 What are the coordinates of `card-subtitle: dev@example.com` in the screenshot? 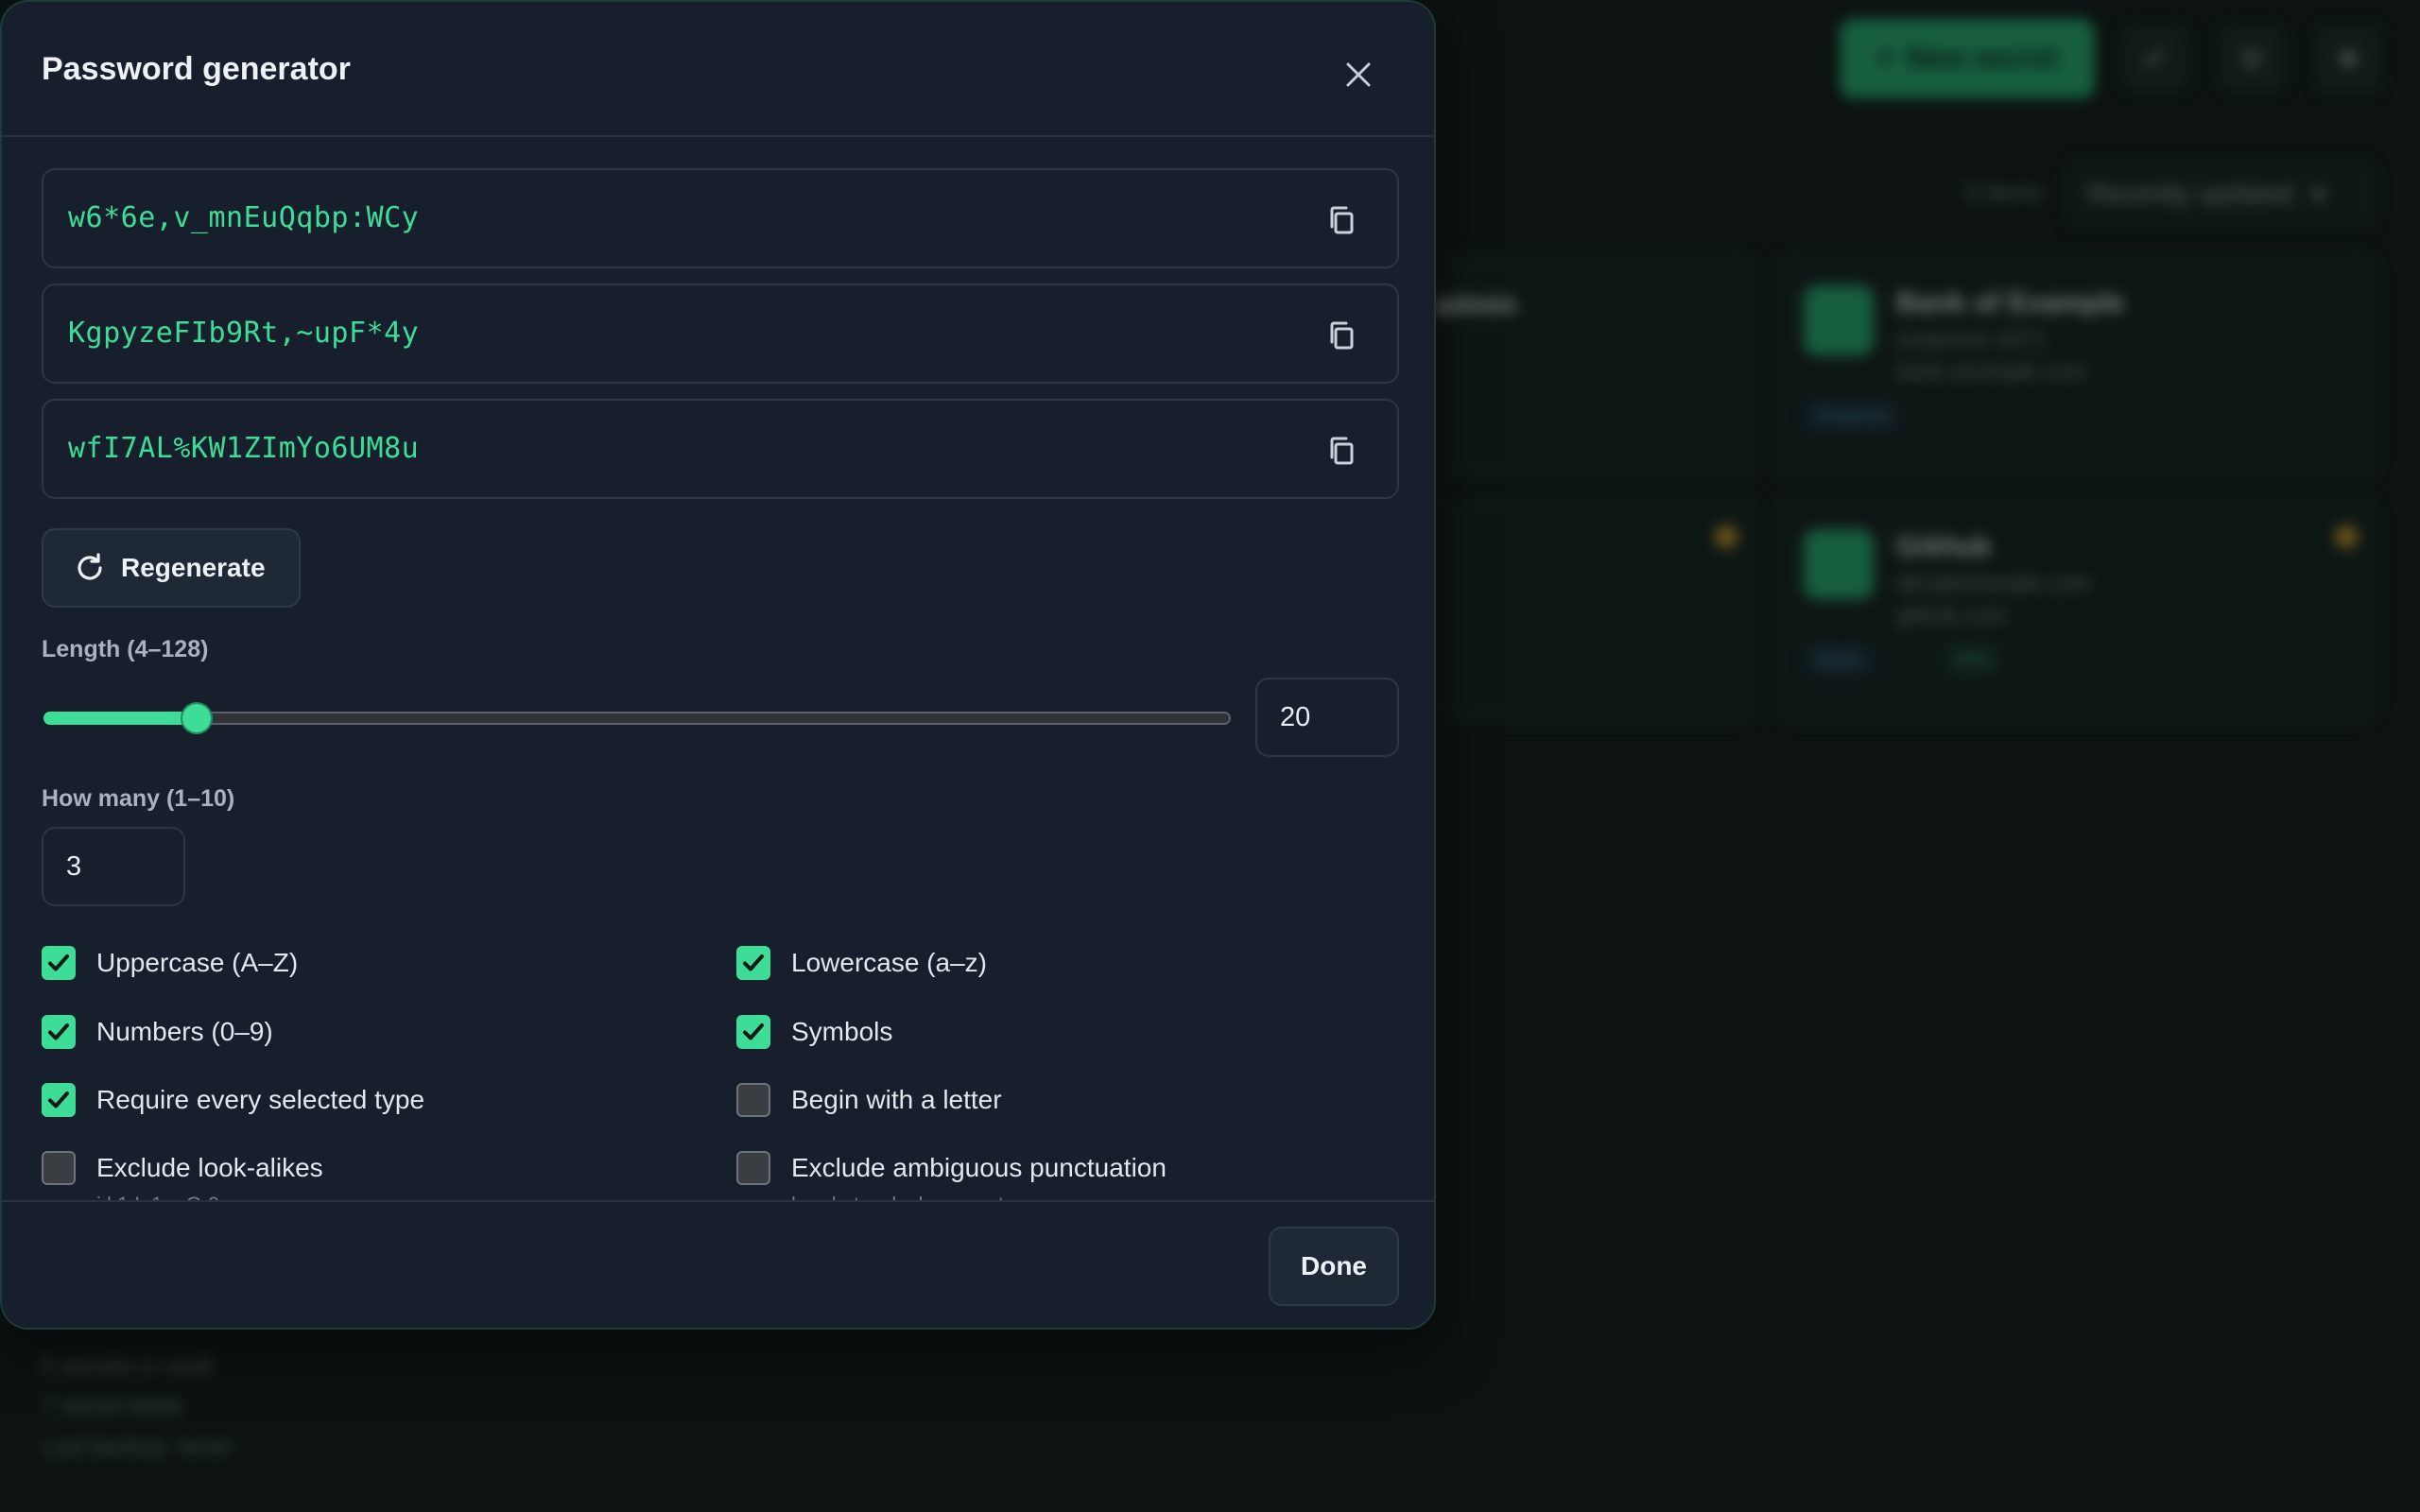 It's located at (1993, 583).